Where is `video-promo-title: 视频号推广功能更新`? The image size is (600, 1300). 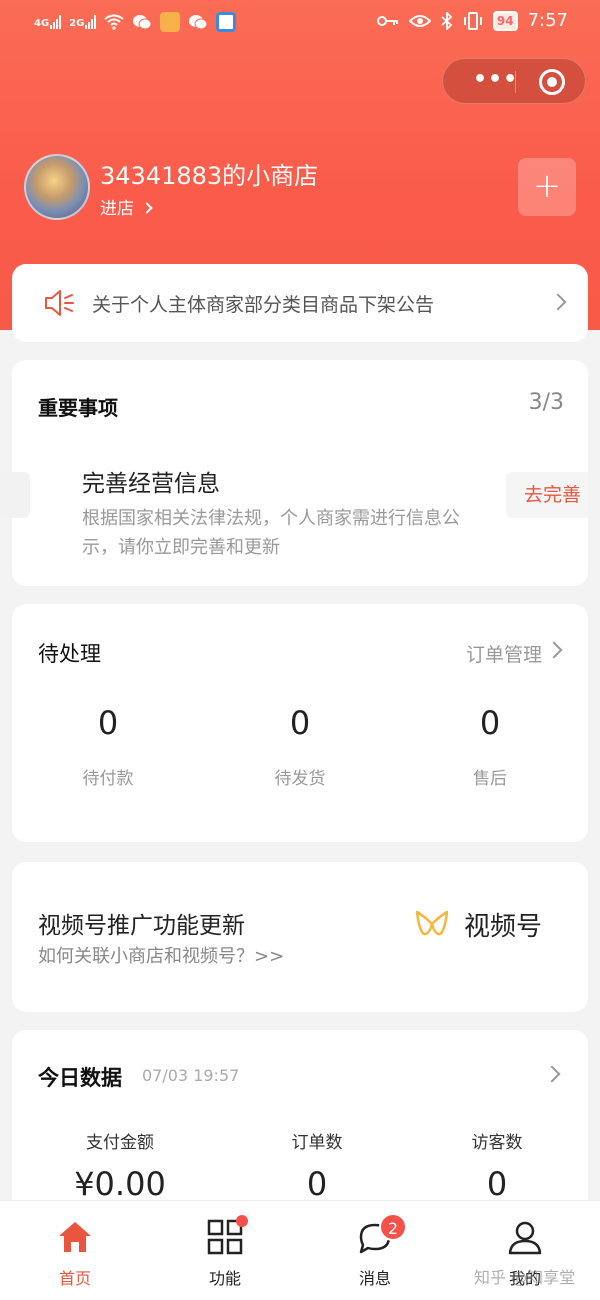 video-promo-title: 视频号推广功能更新 is located at coordinates (141, 926).